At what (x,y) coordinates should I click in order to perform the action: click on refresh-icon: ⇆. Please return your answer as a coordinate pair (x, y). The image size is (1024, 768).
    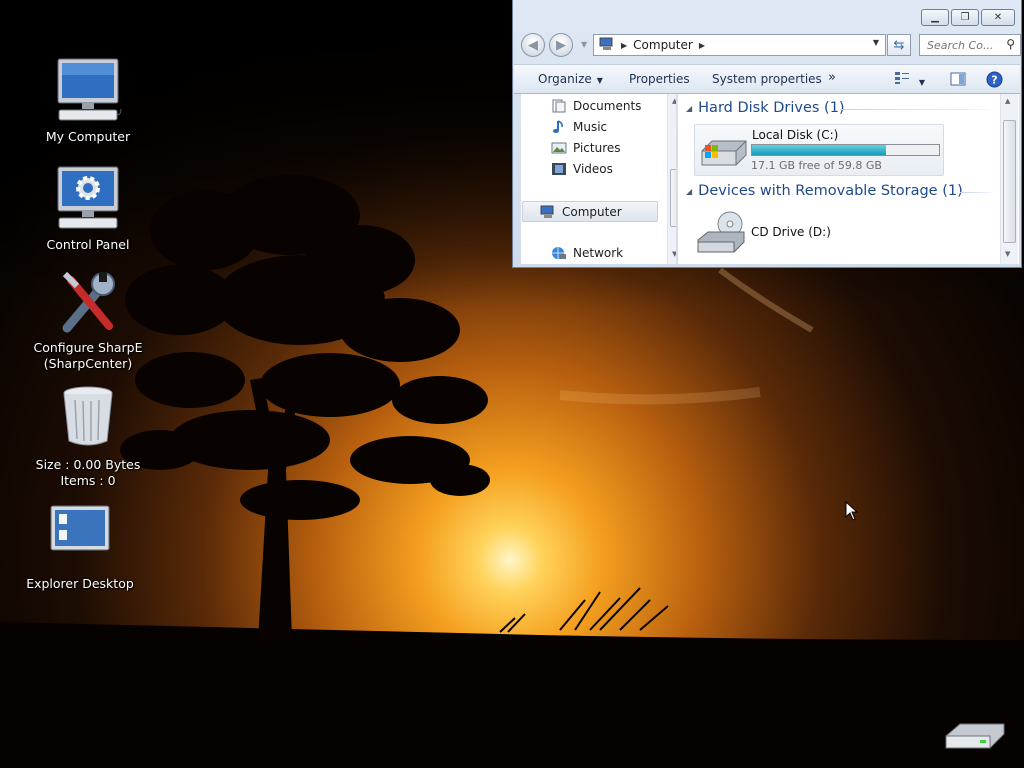
    Looking at the image, I should click on (899, 45).